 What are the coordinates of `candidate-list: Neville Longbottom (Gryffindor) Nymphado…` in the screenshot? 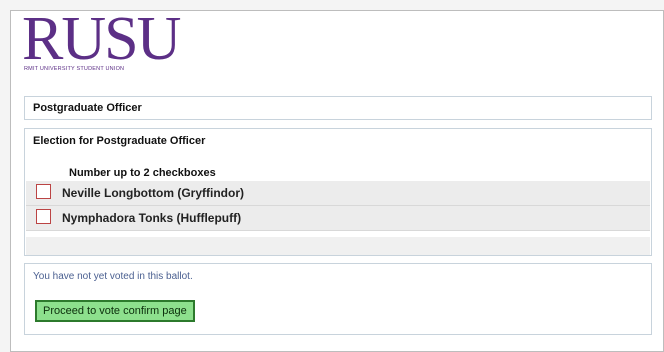 It's located at (338, 206).